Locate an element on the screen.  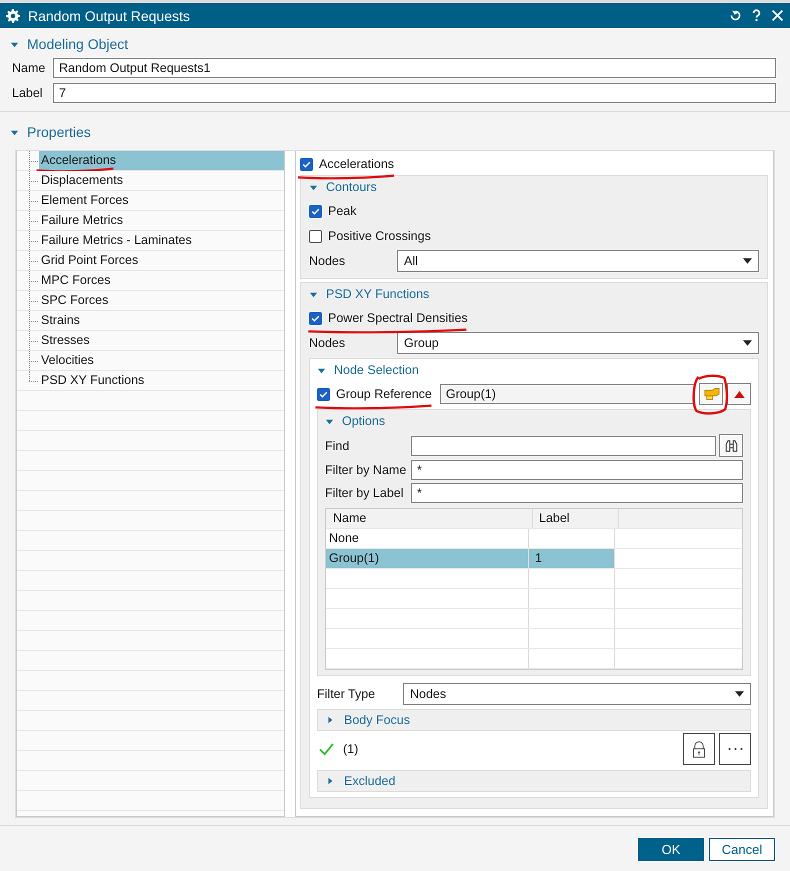
checkbox-label: Power Spectral Densities is located at coordinates (398, 318).